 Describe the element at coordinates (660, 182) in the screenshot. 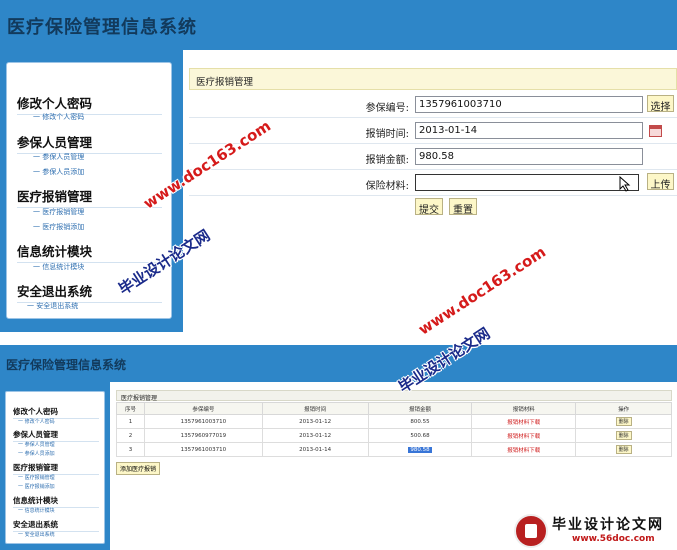

I see `upload-button: 上传` at that location.